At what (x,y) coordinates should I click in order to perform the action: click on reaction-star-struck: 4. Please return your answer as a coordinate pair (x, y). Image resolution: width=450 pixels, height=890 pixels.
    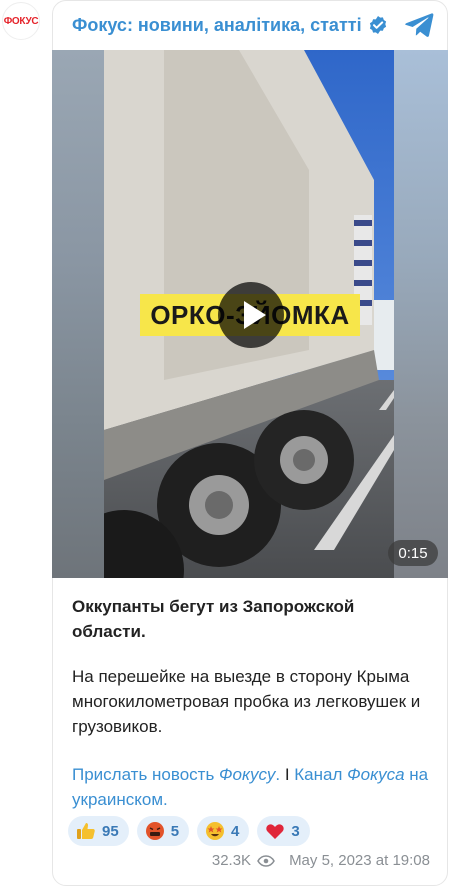
    Looking at the image, I should click on (223, 831).